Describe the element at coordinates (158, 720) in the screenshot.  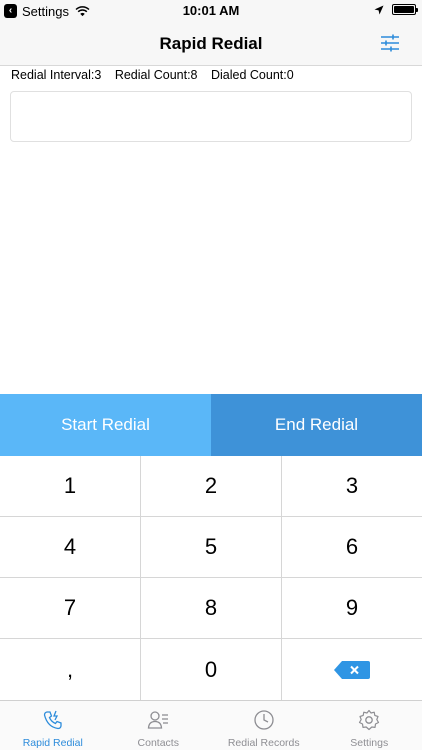
I see `contacts-icon` at that location.